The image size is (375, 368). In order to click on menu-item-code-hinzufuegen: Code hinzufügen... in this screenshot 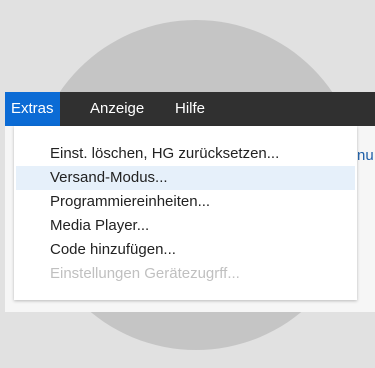, I will do `click(185, 250)`.